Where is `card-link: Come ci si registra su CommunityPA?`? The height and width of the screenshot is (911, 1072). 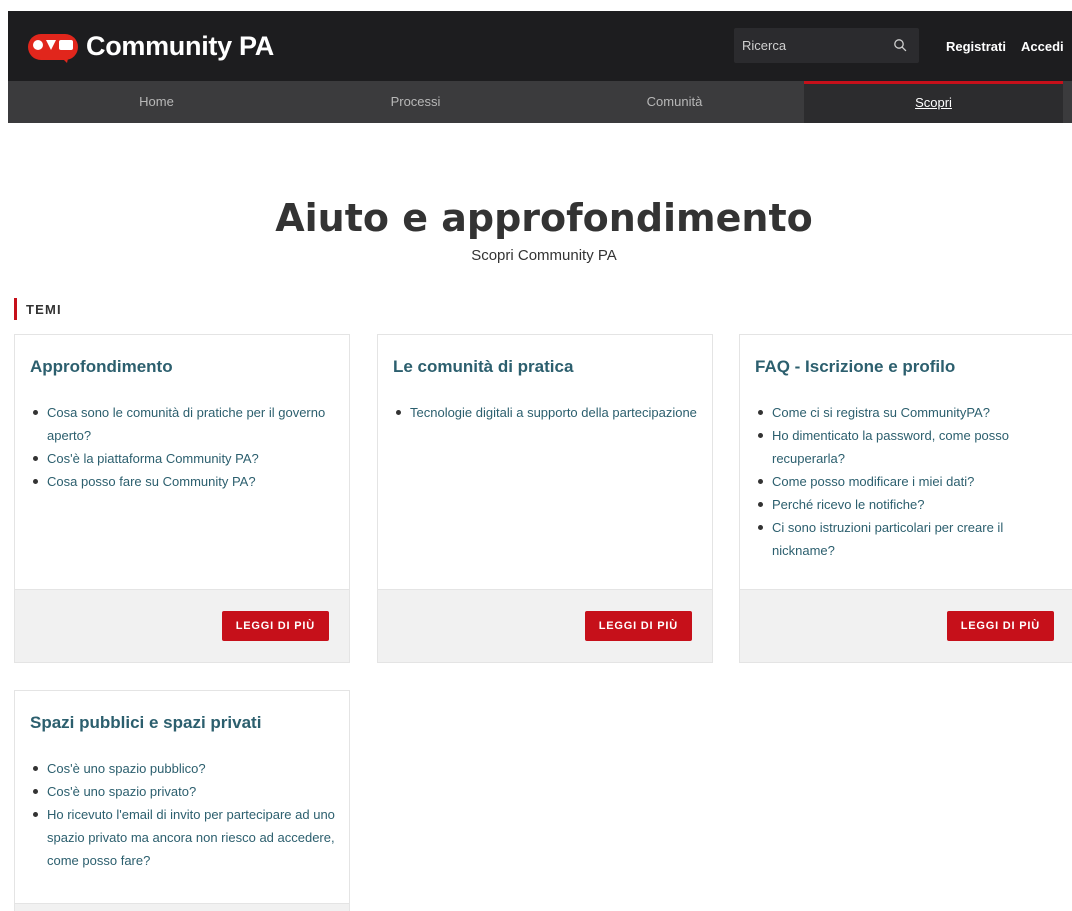 card-link: Come ci si registra su CommunityPA? is located at coordinates (910, 412).